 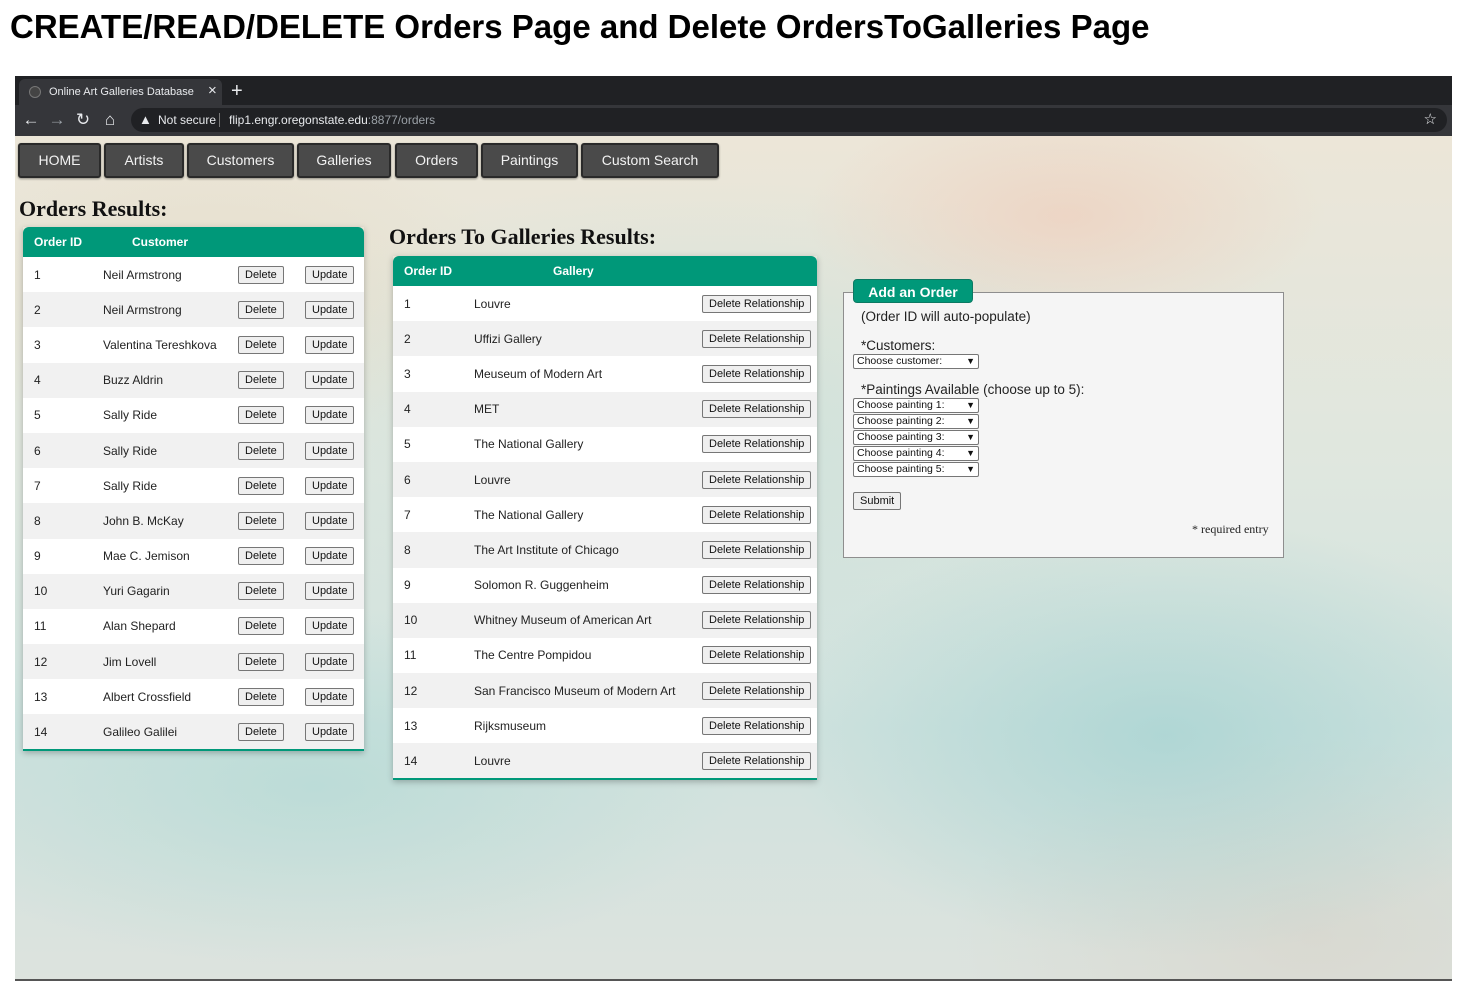 What do you see at coordinates (193, 662) in the screenshot?
I see `table-row: 12 Jim Lovell Delete Update` at bounding box center [193, 662].